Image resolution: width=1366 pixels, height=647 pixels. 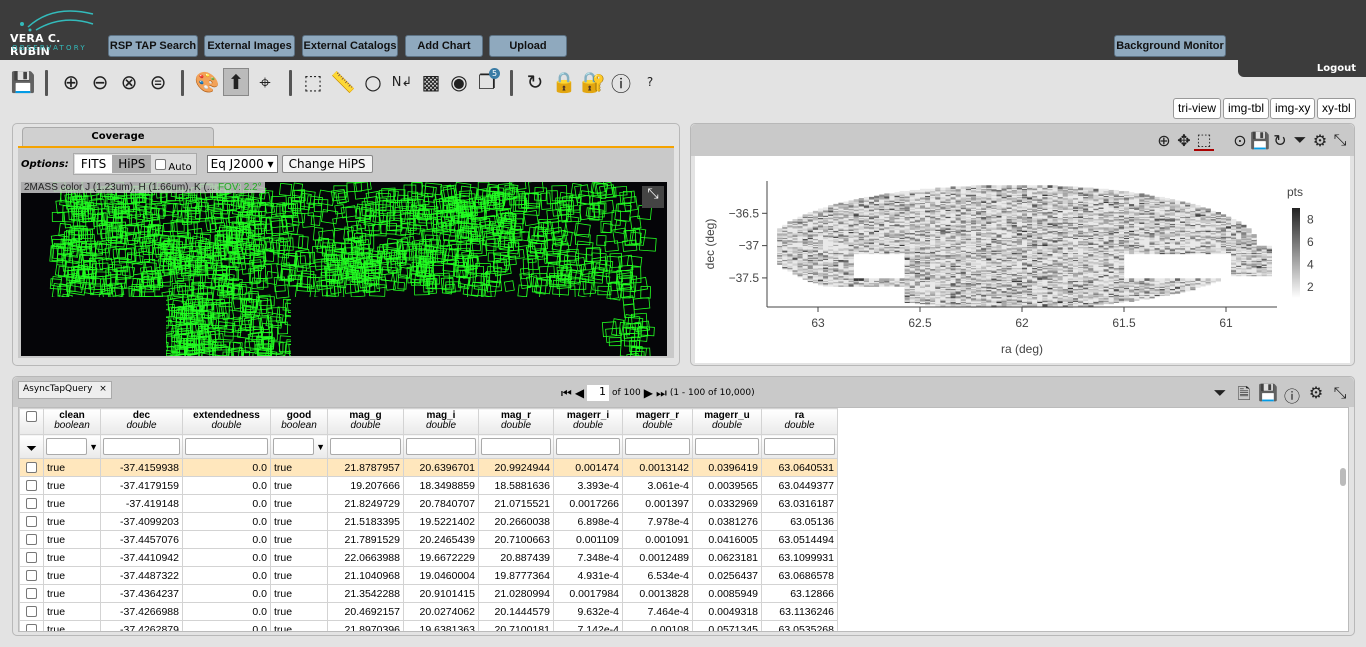 What do you see at coordinates (593, 82) in the screenshot?
I see `lock-wcs-icon: 🔐` at bounding box center [593, 82].